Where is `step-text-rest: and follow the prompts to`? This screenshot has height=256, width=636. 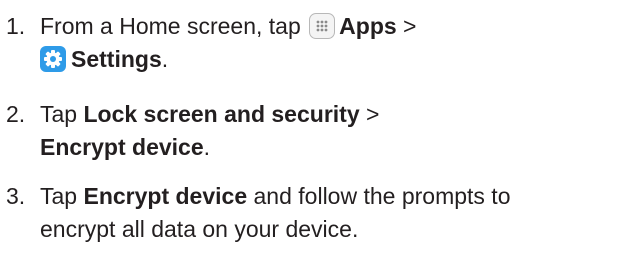 step-text-rest: and follow the prompts to is located at coordinates (379, 196).